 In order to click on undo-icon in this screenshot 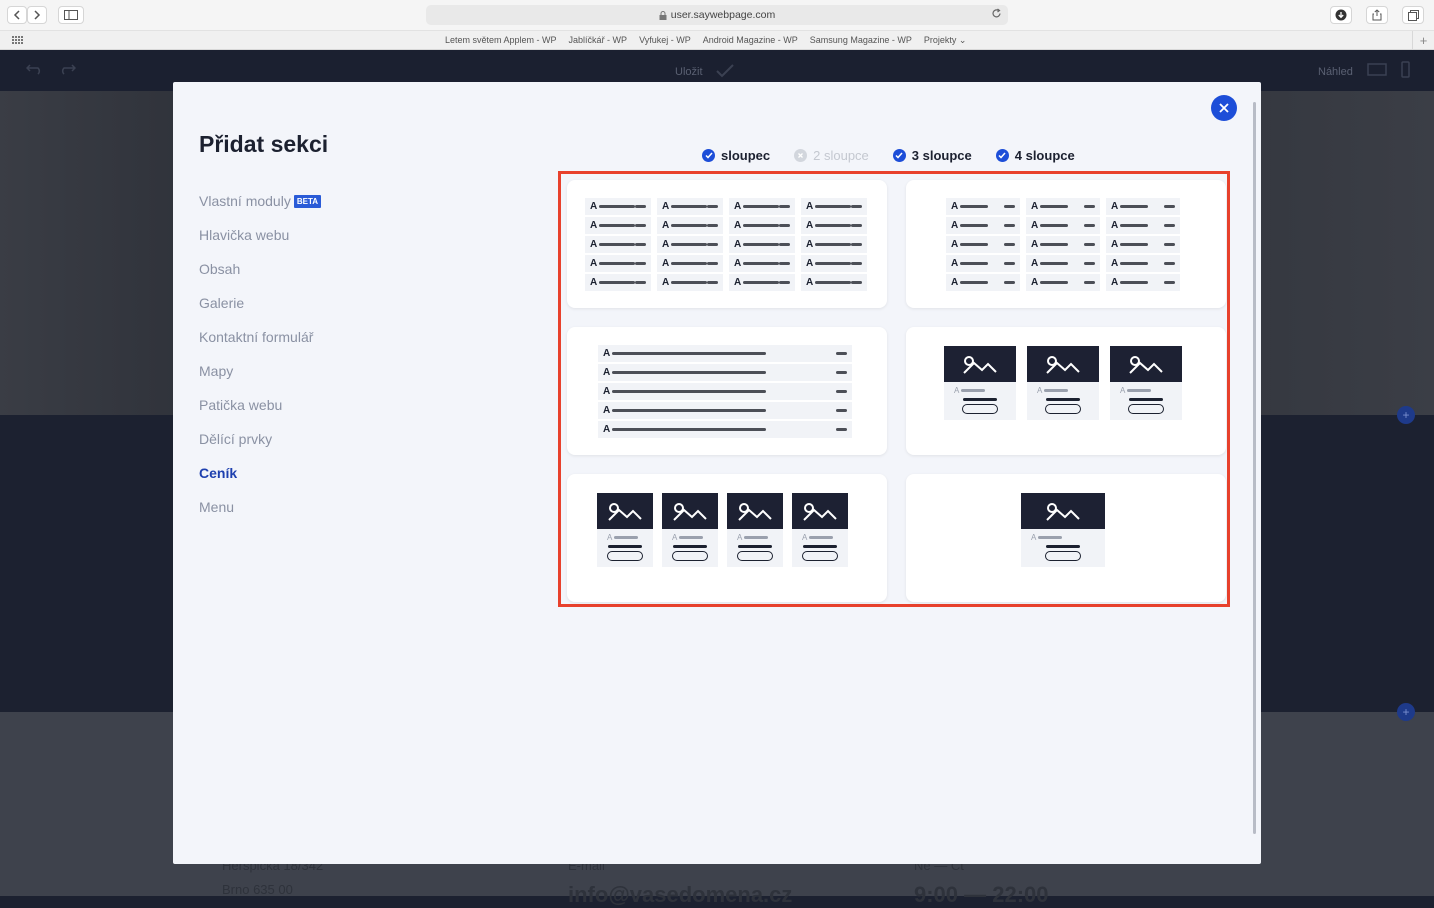, I will do `click(34, 70)`.